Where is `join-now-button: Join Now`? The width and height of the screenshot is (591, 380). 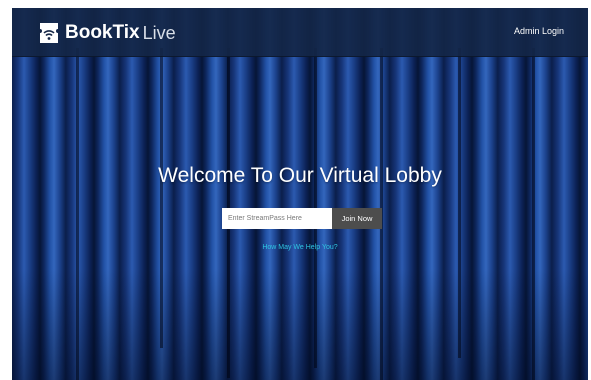
join-now-button: Join Now is located at coordinates (357, 218).